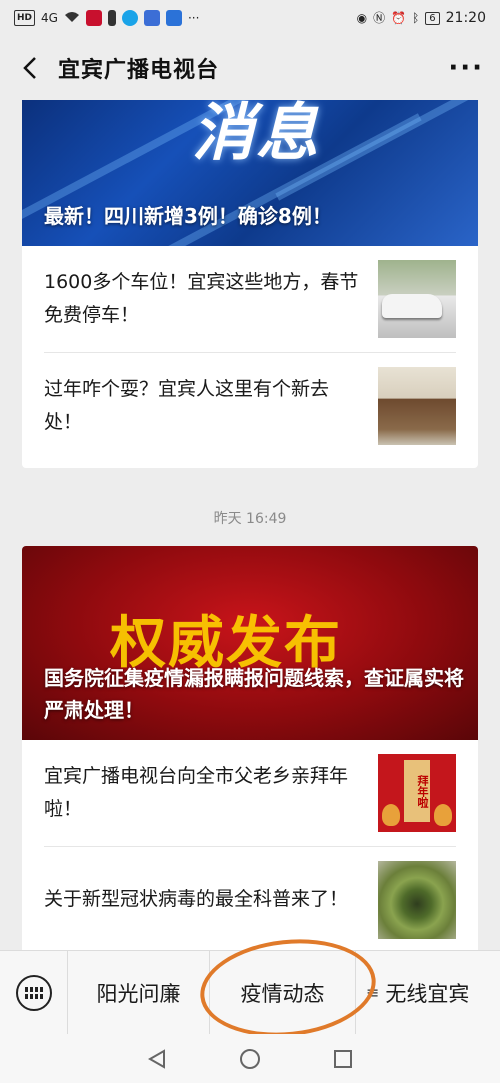  I want to click on wifi-icon, so click(72, 18).